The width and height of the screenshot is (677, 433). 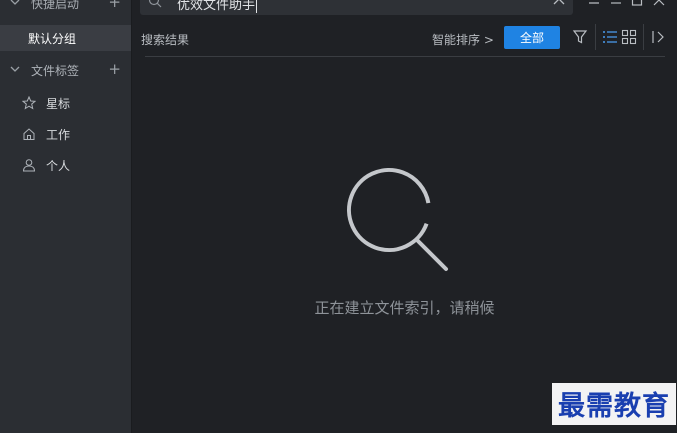 I want to click on sidebar-item-default-group: 默认分组, so click(x=65, y=38).